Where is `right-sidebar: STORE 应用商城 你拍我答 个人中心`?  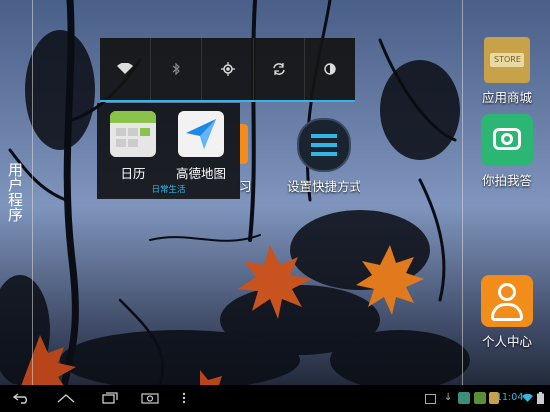 right-sidebar: STORE 应用商城 你拍我答 个人中心 is located at coordinates (506, 192).